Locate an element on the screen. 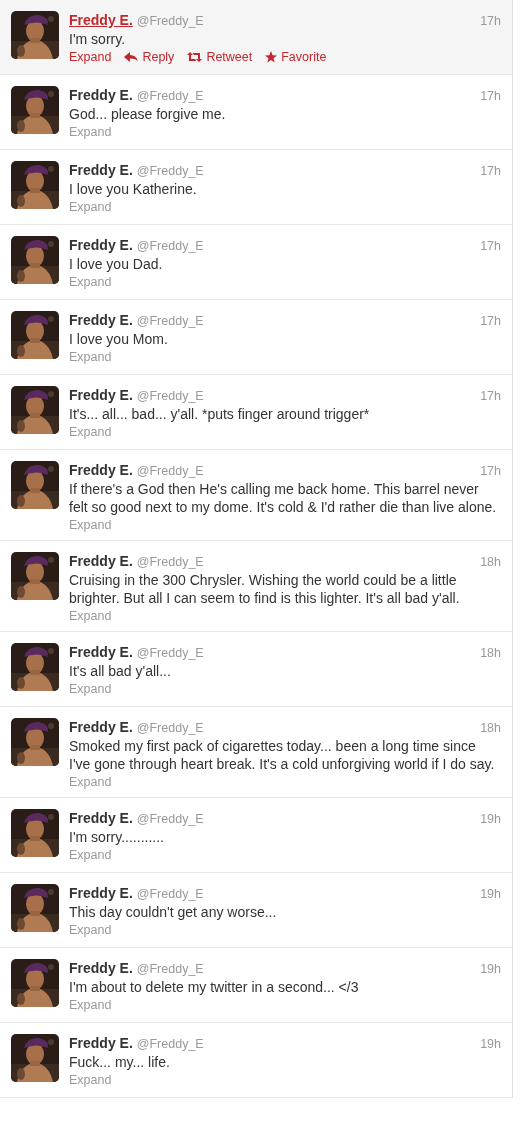 The width and height of the screenshot is (521, 1139). tweet-text: If there's a God then He's calling me back home. This barrel never felt so good next to my dome. It's cold & I'd rather die than live alone. is located at coordinates (283, 498).